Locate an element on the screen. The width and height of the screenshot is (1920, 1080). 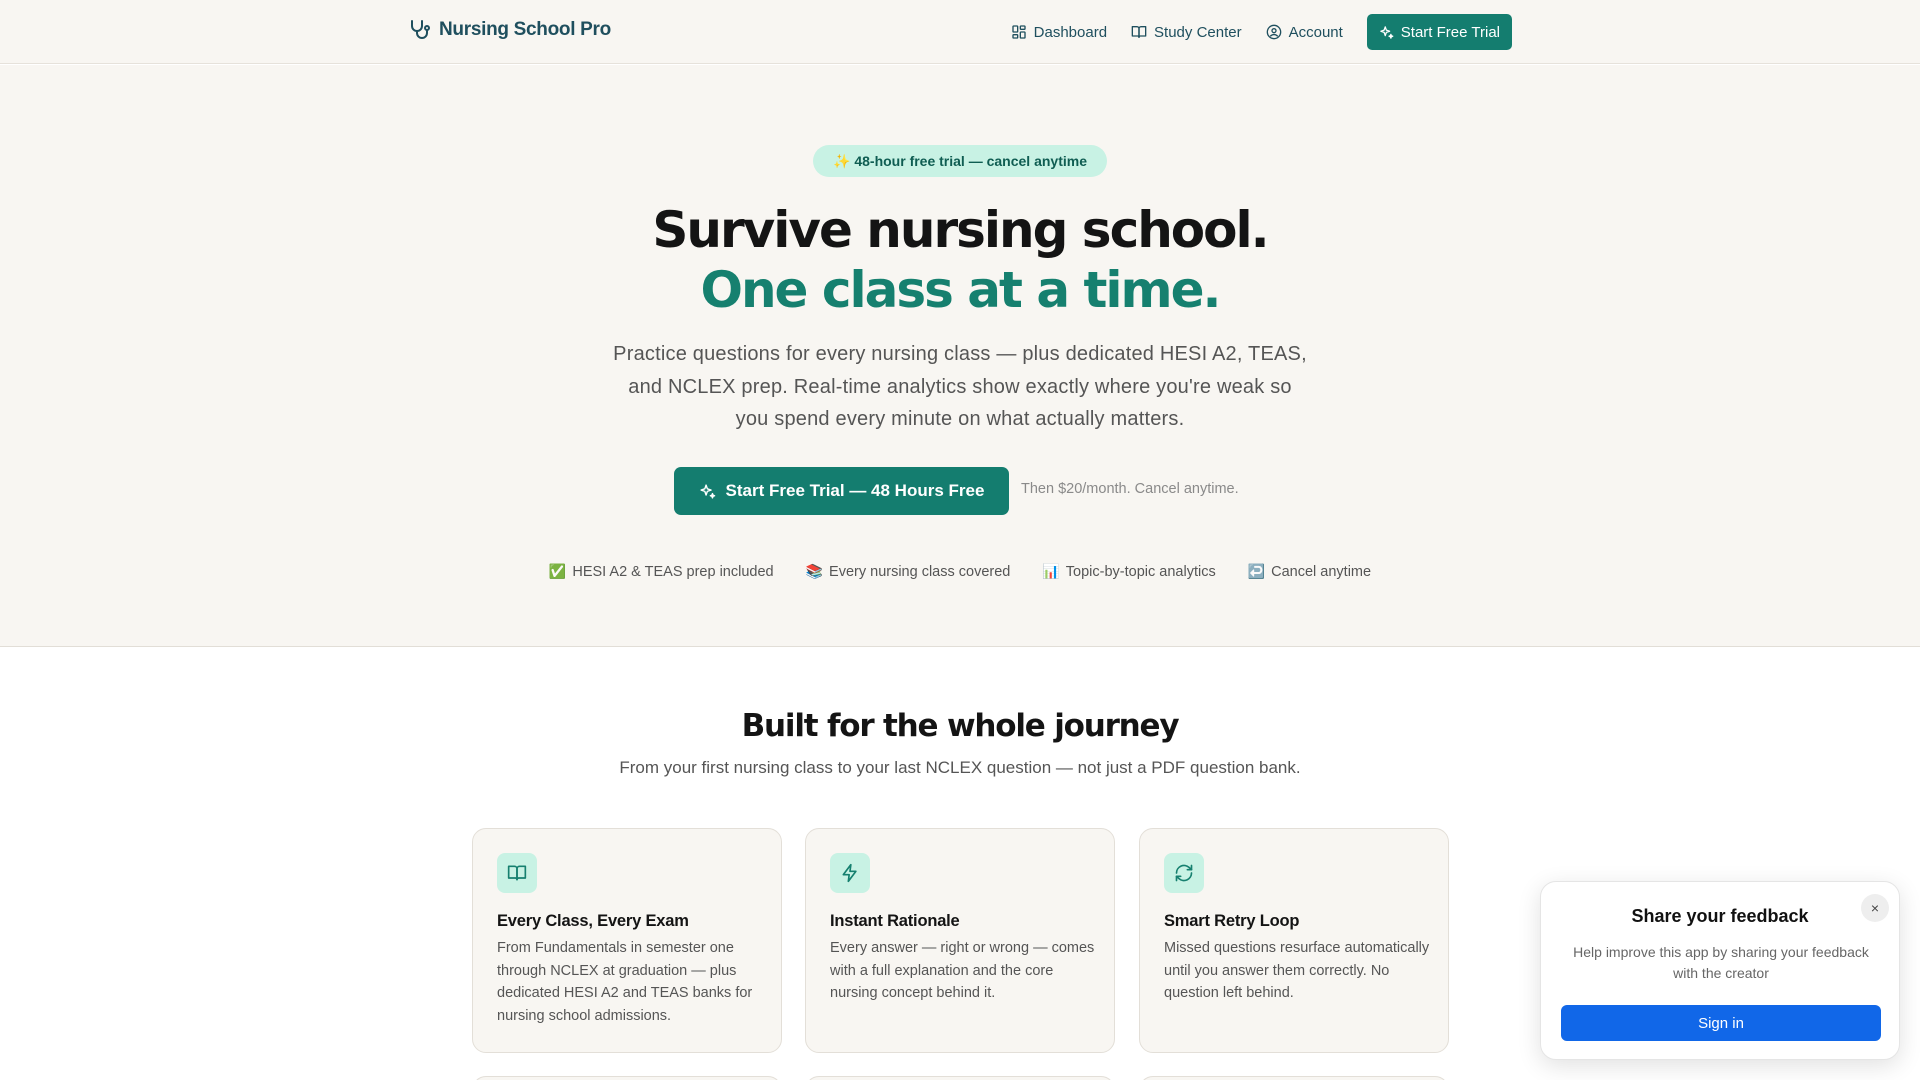
perk-item: 📚 Every nursing class covered is located at coordinates (908, 571).